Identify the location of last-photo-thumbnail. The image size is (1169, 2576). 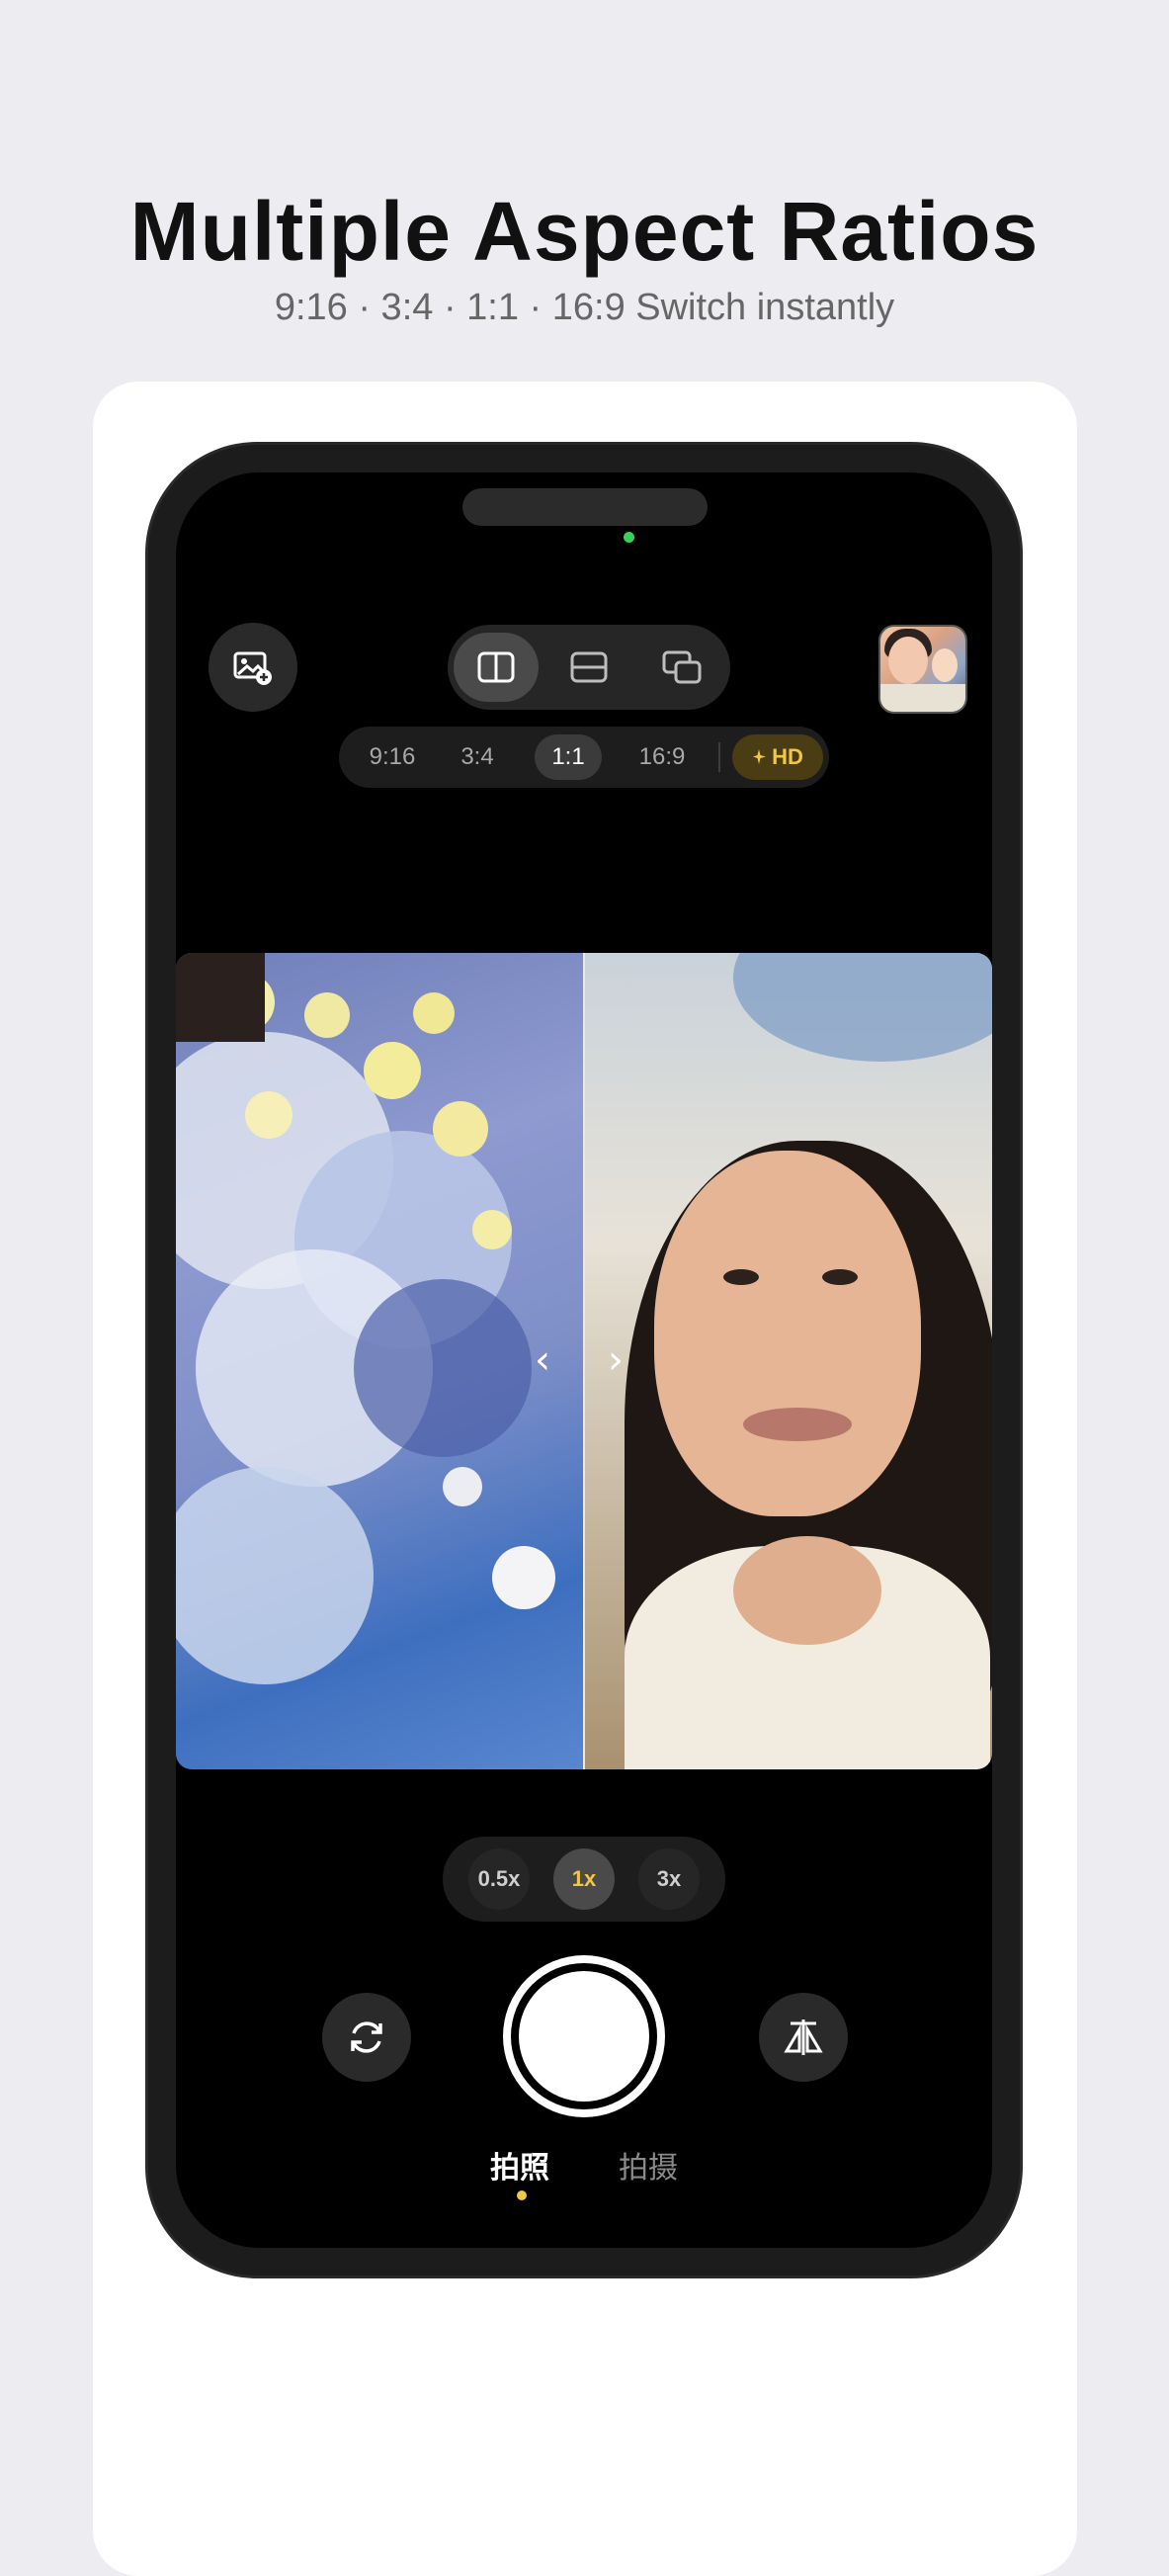
(923, 669).